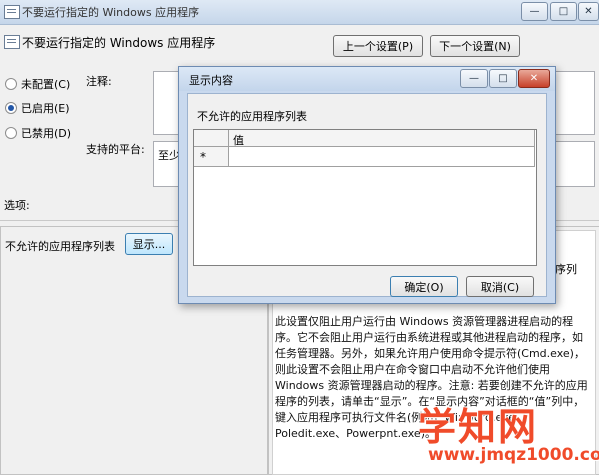 Image resolution: width=599 pixels, height=475 pixels. Describe the element at coordinates (169, 155) in the screenshot. I see `supported-platform-value: 至少` at that location.